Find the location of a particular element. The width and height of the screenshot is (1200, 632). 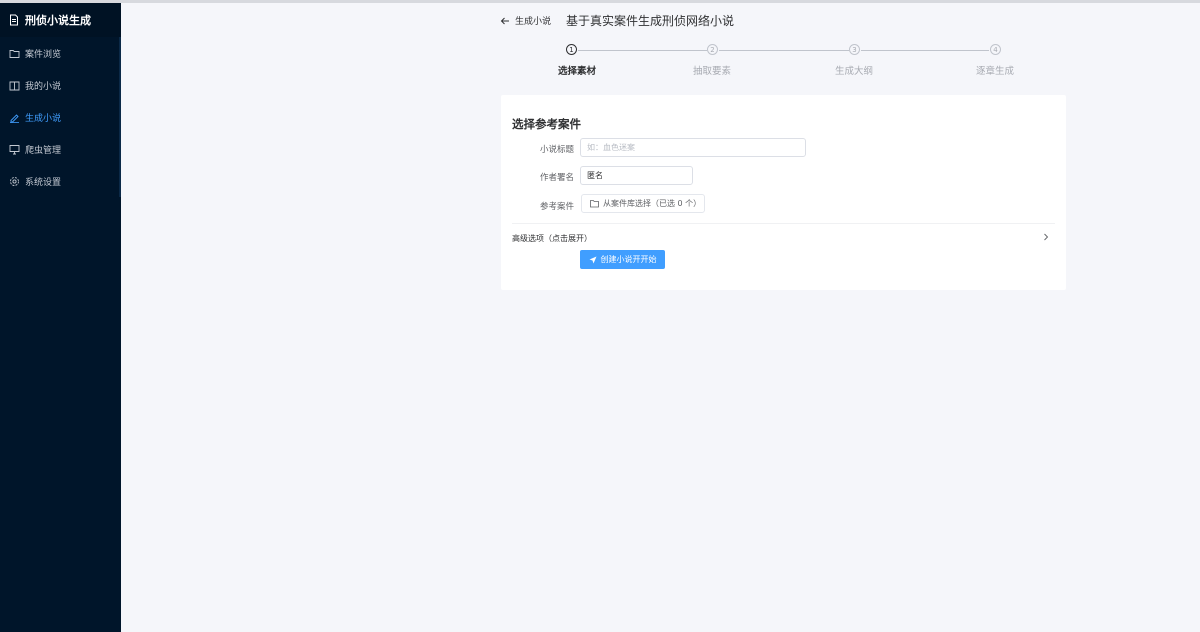

progress-steps: 1 2 3 4 选择素材 抽取要素 生成大纲 逐章生成 is located at coordinates (783, 62).